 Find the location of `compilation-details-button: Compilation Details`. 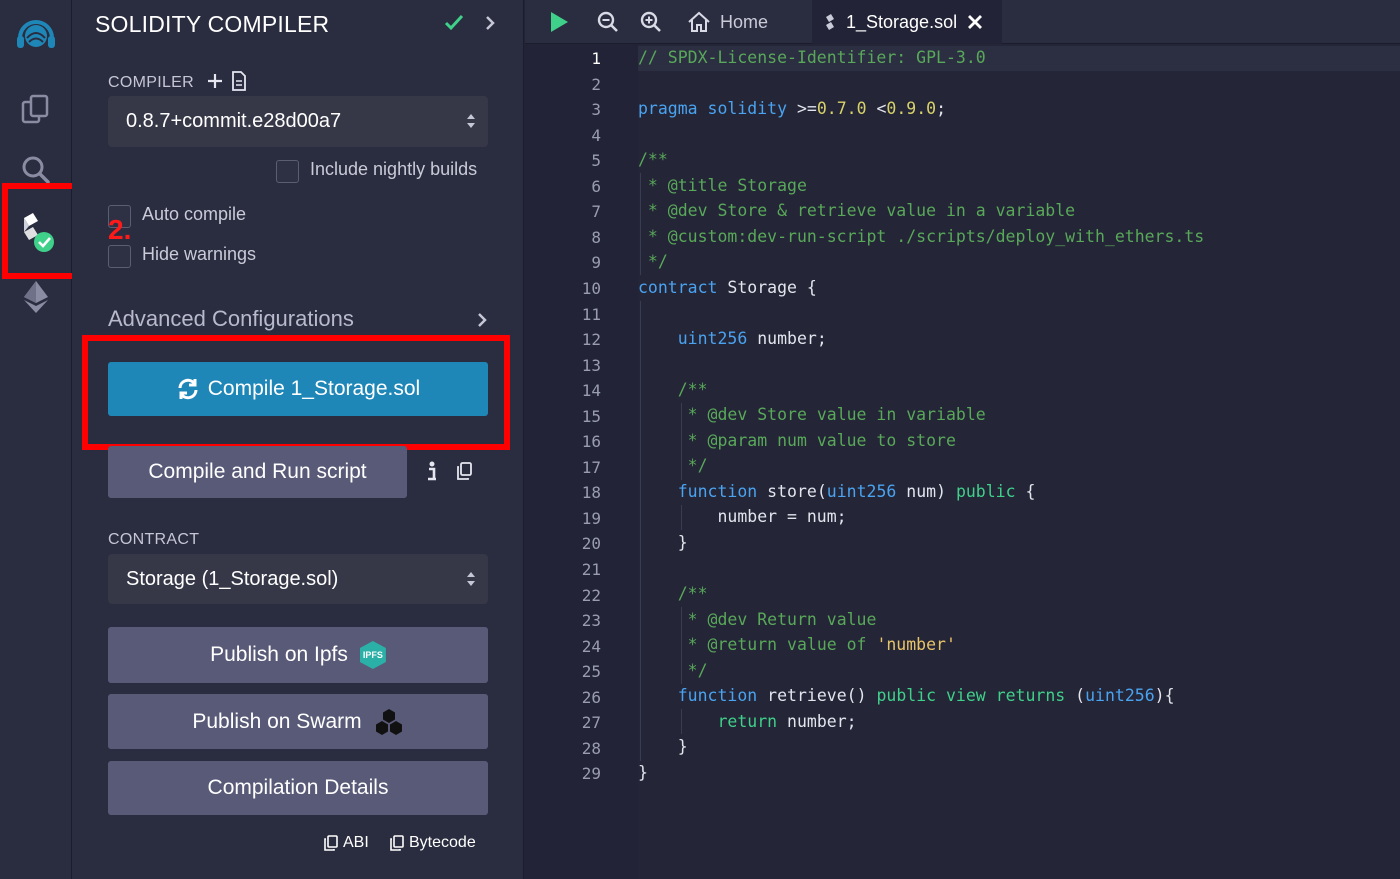

compilation-details-button: Compilation Details is located at coordinates (298, 788).